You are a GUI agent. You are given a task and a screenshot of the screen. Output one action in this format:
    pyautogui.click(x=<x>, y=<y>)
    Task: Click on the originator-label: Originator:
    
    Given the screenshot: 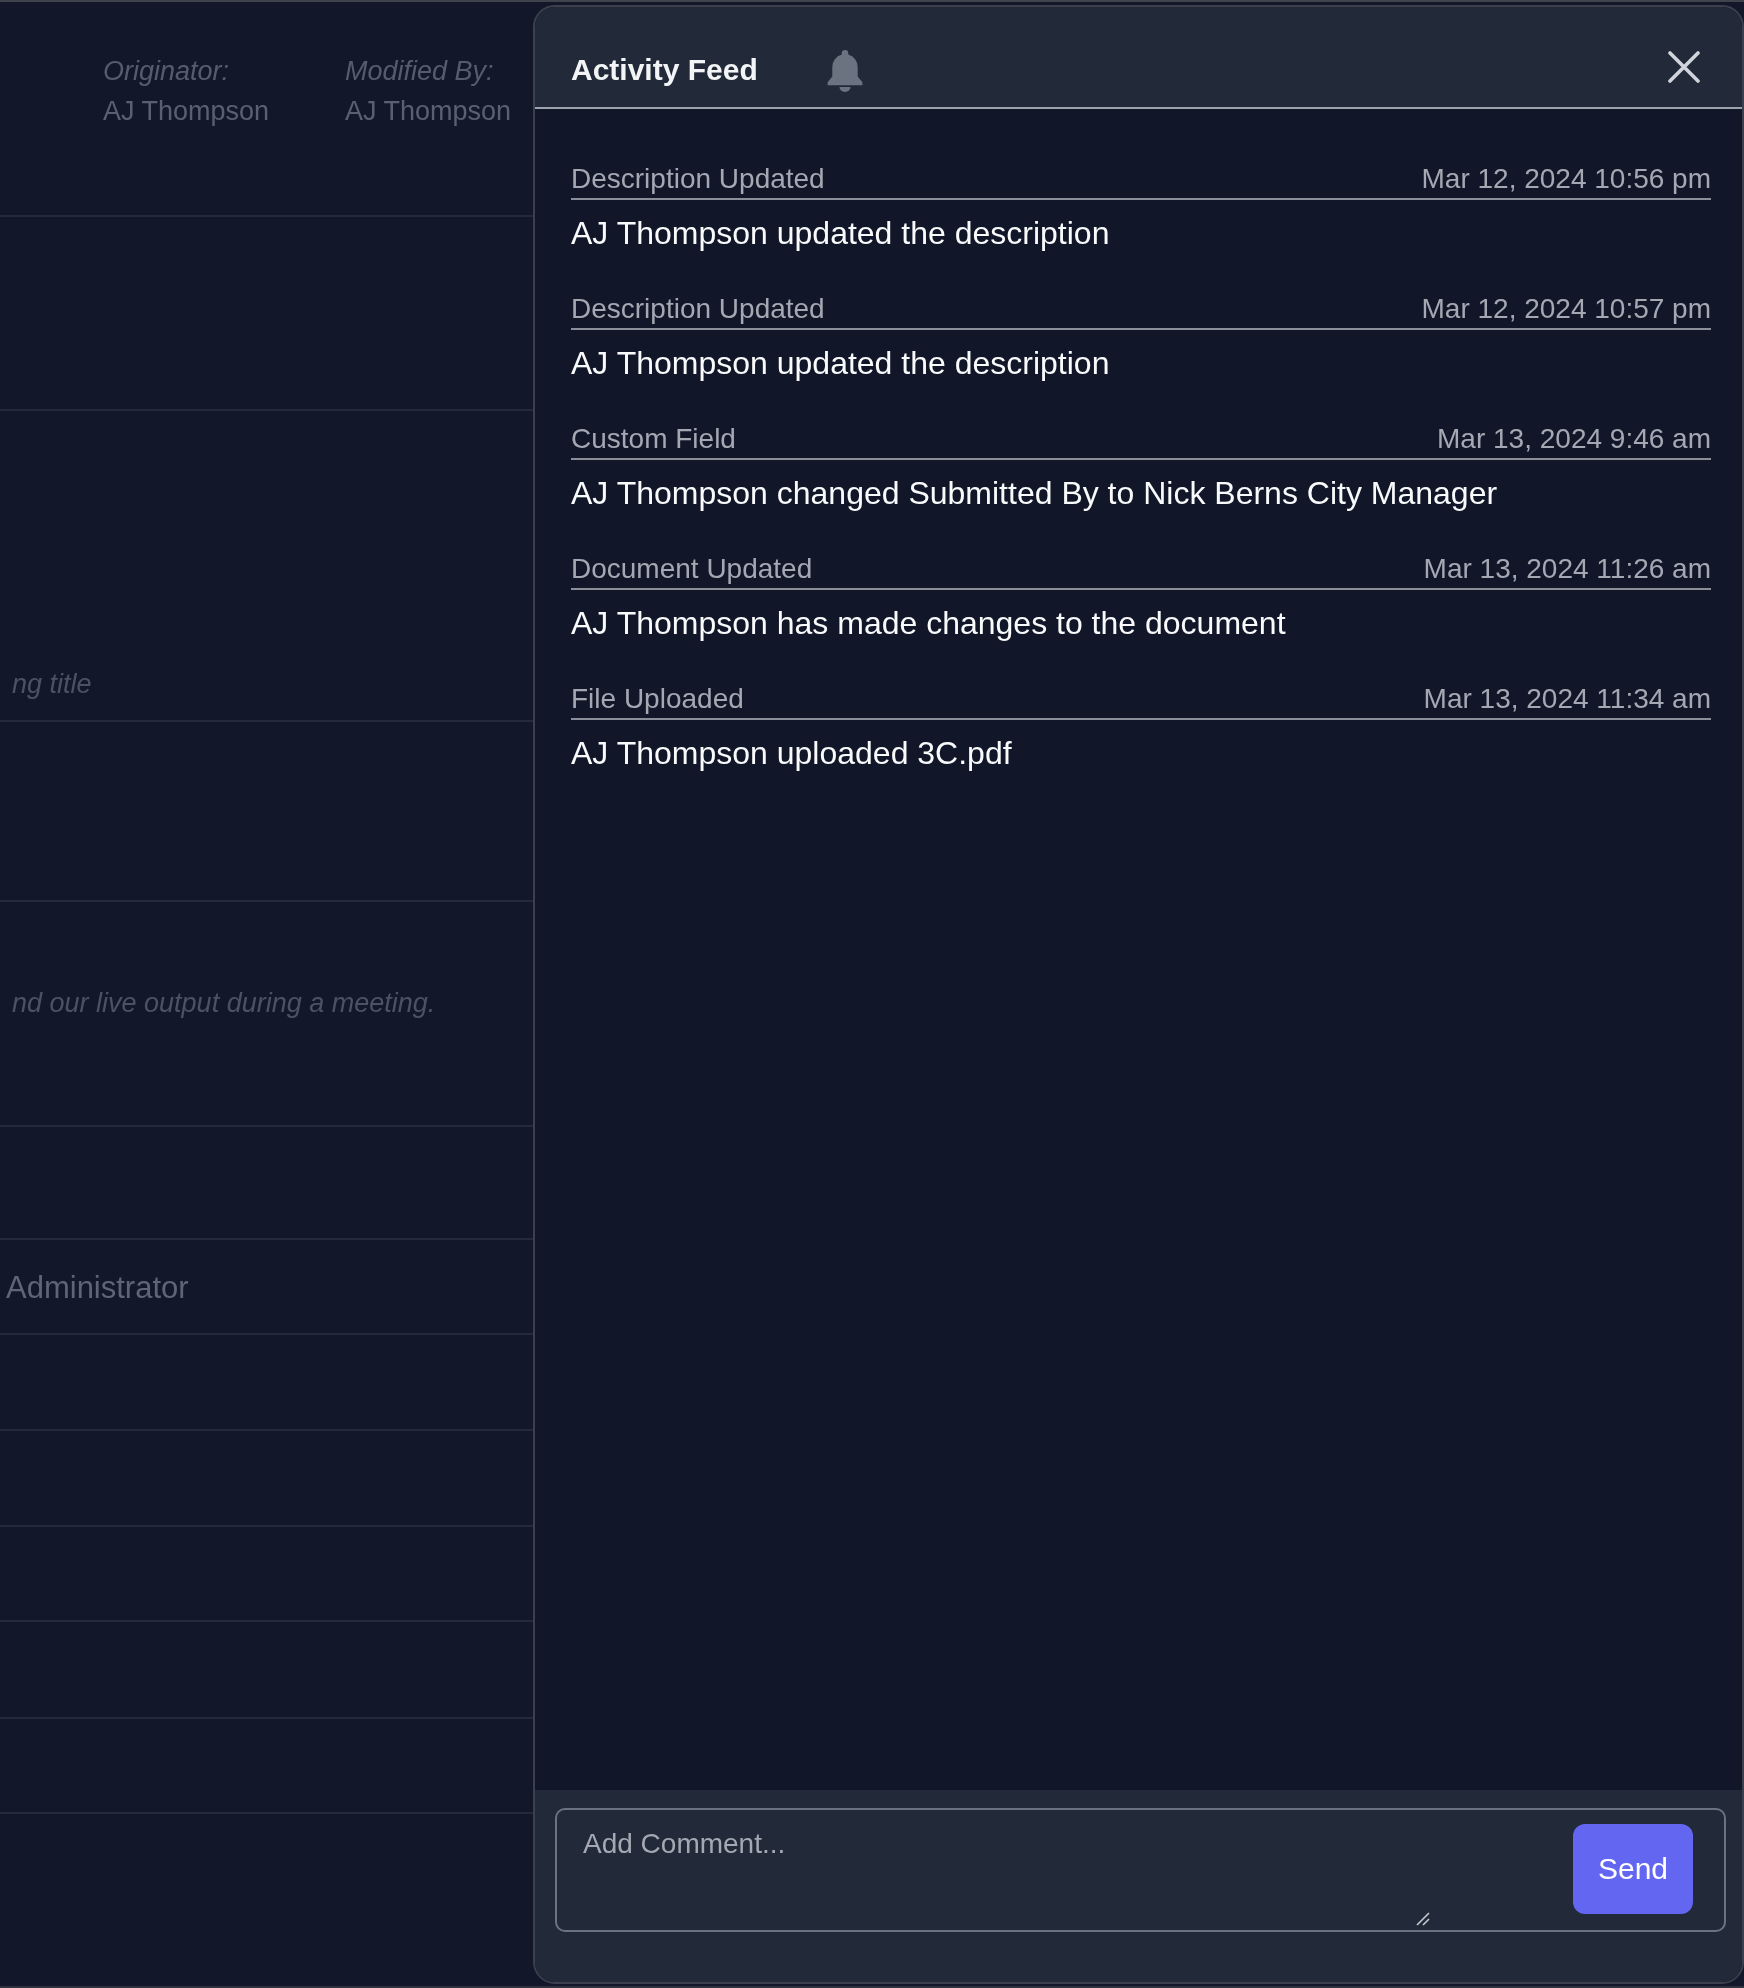 What is the action you would take?
    pyautogui.click(x=166, y=71)
    